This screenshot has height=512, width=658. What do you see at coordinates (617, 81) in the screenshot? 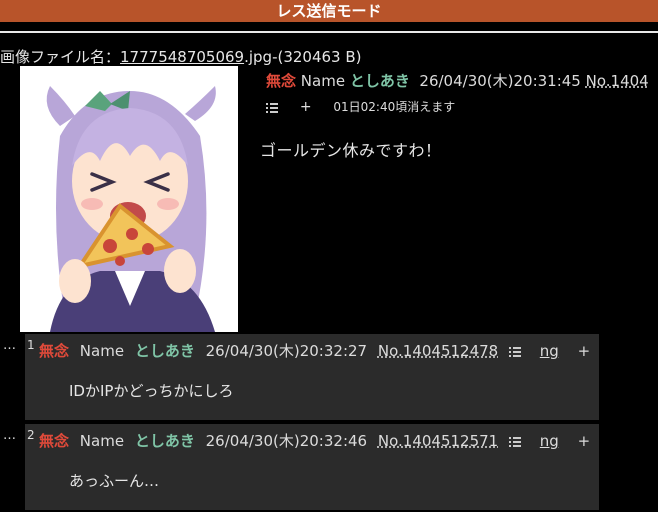
I see `post-number-link: No.1404` at bounding box center [617, 81].